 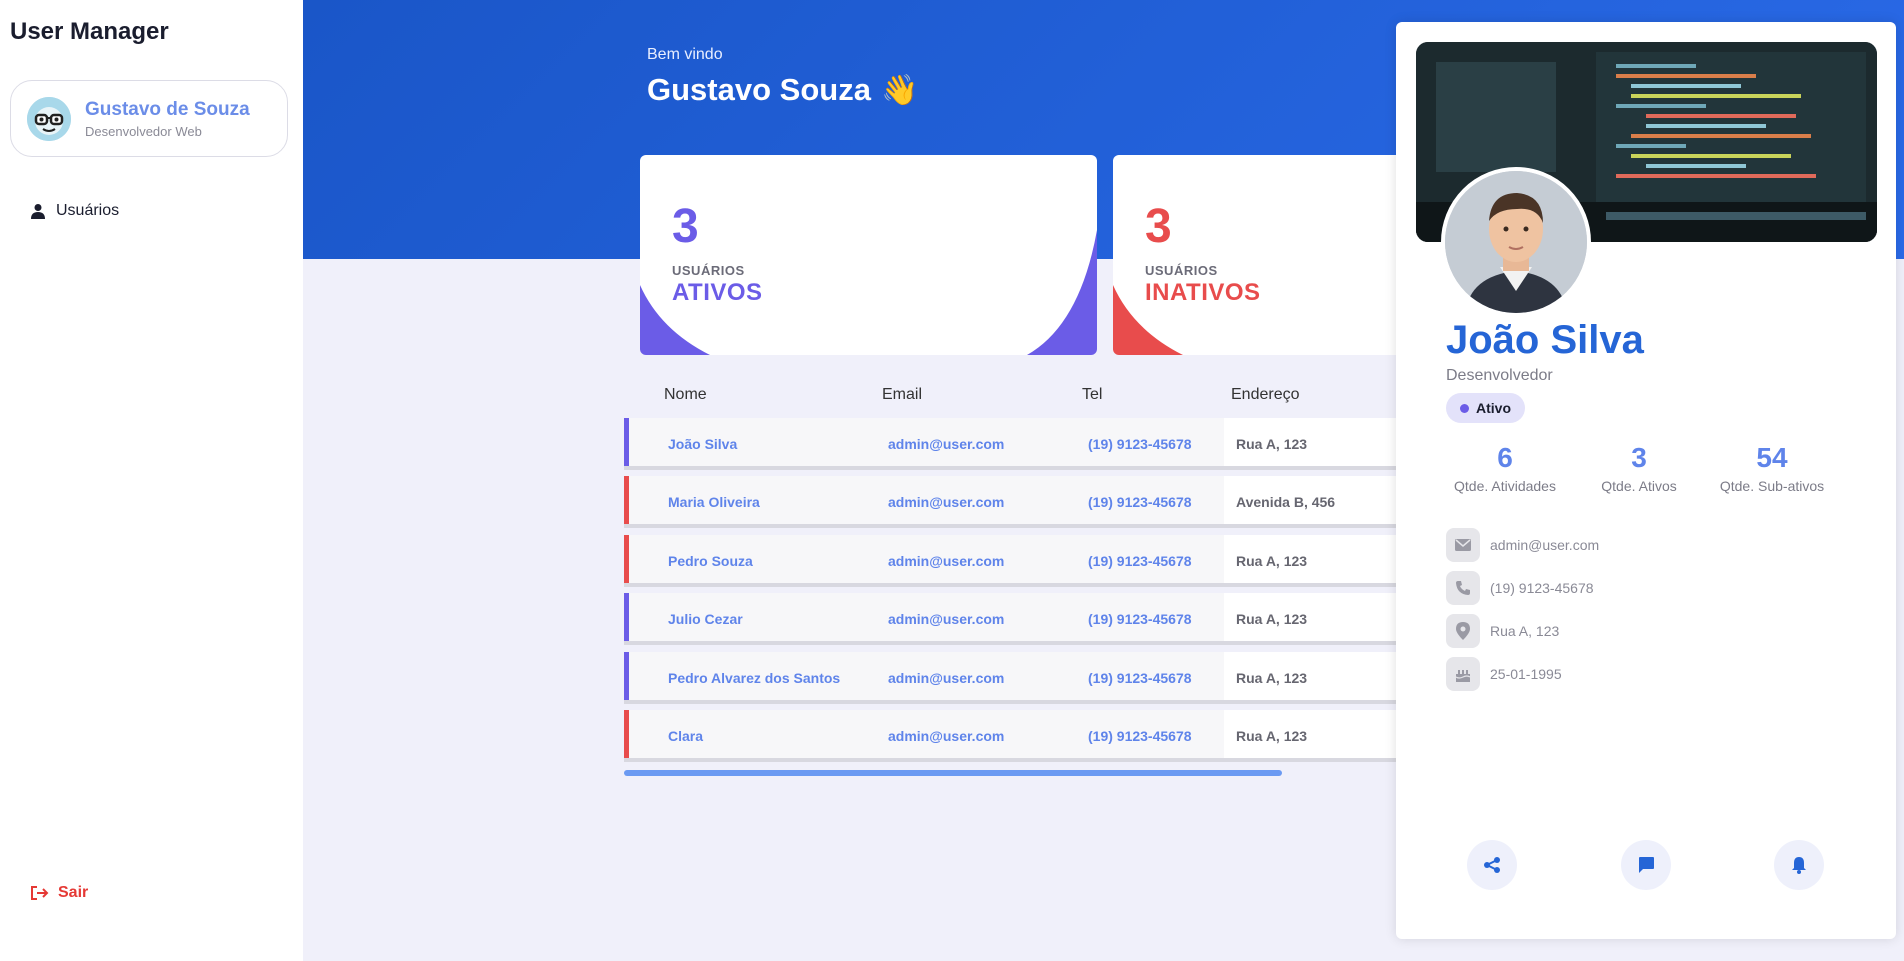 I want to click on cell-name: Pedro Souza, so click(x=710, y=561).